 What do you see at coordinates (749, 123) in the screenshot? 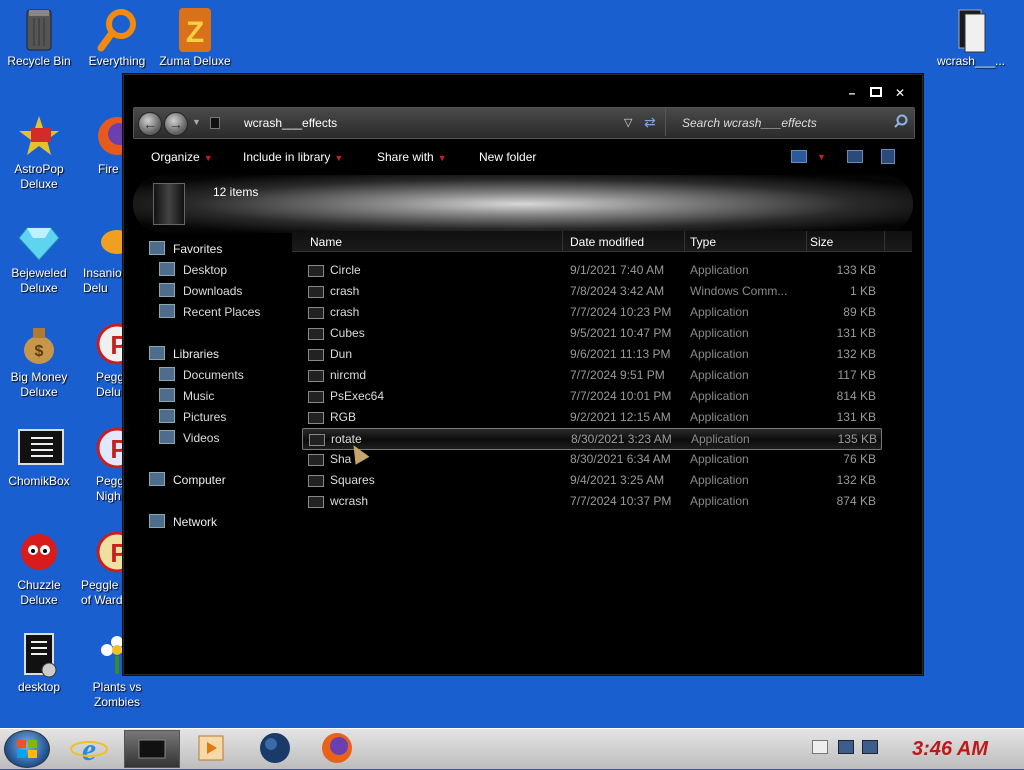
I see `search-input: Search wcrash___effects` at bounding box center [749, 123].